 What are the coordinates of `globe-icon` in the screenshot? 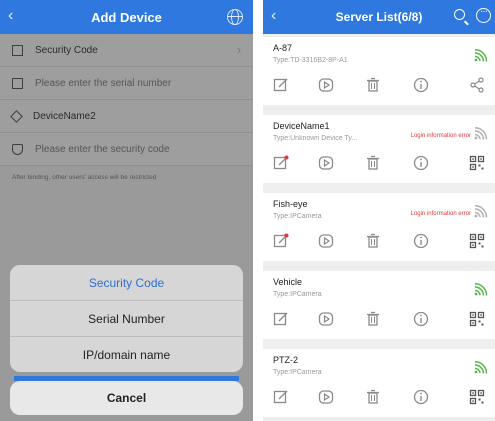 It's located at (235, 17).